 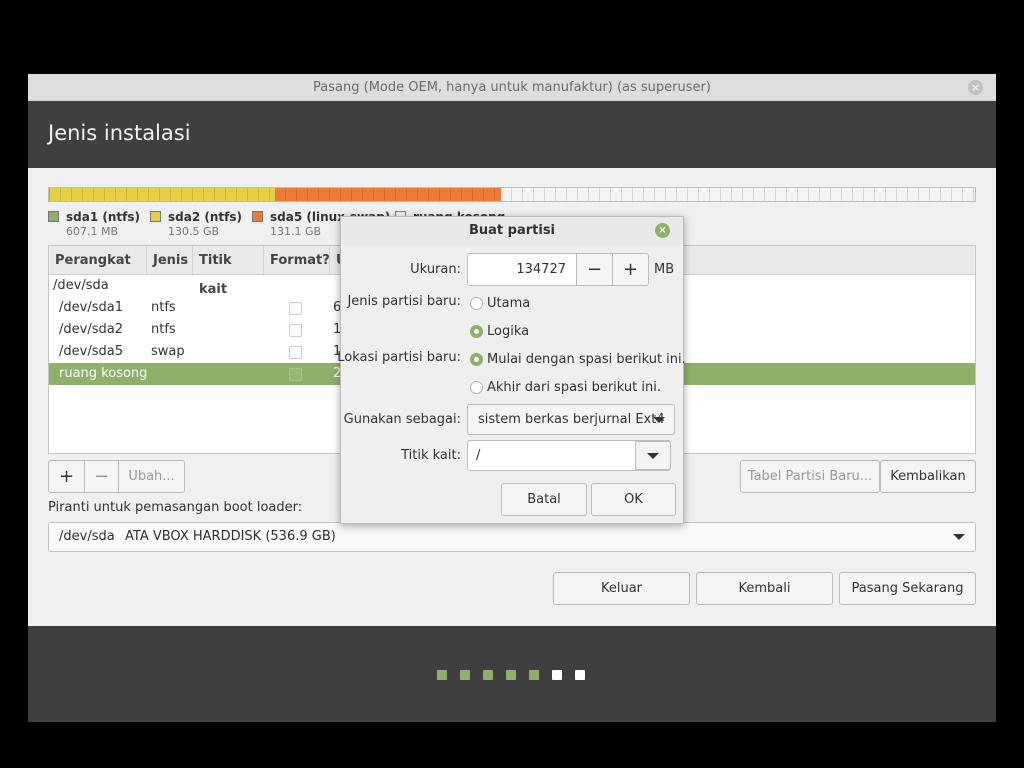 What do you see at coordinates (81, 285) in the screenshot?
I see `row-device: /dev/sda` at bounding box center [81, 285].